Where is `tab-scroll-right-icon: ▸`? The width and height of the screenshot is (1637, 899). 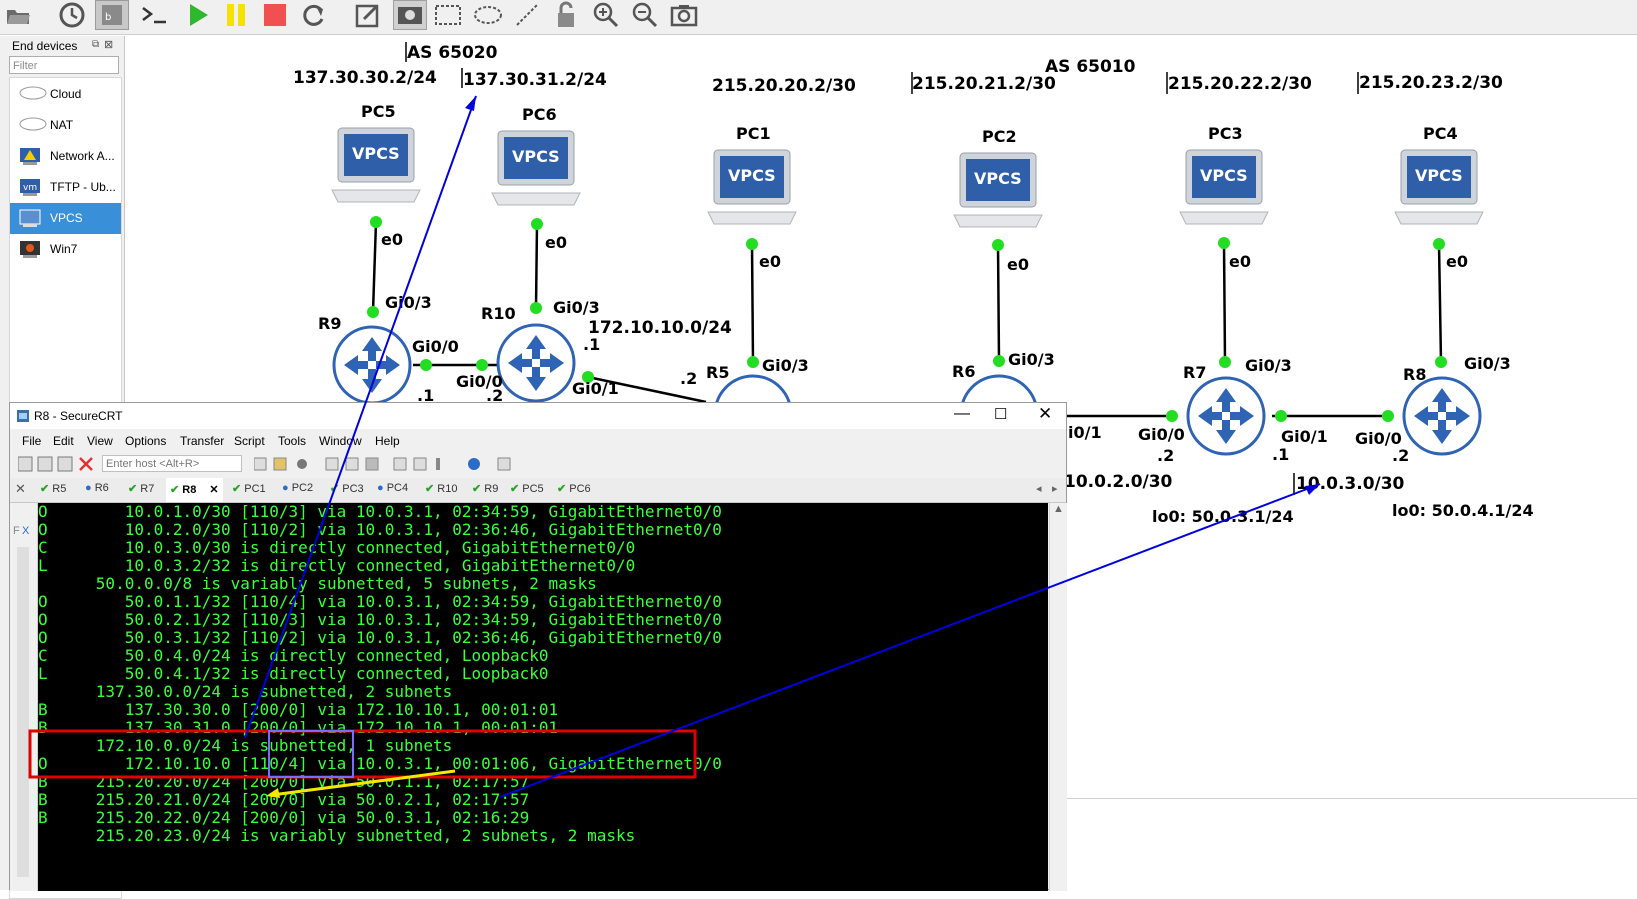
tab-scroll-right-icon: ▸ is located at coordinates (1055, 488).